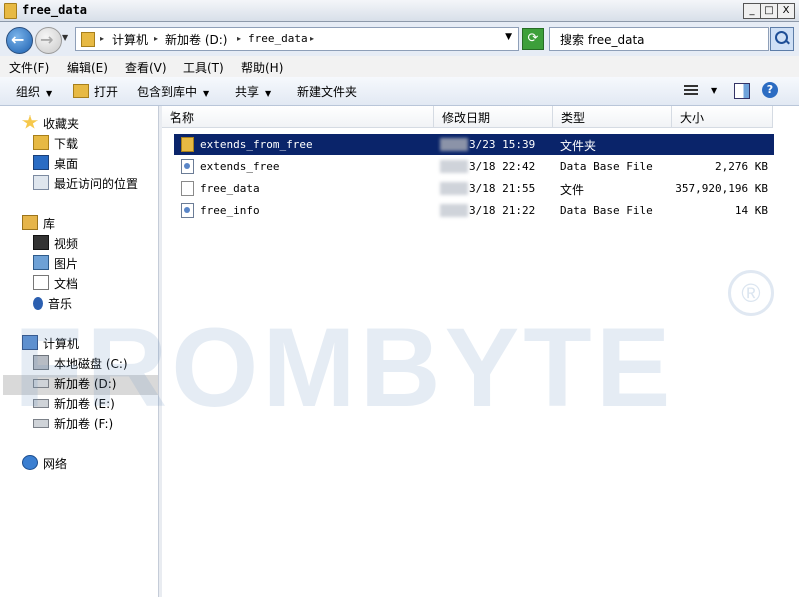 The width and height of the screenshot is (799, 597). Describe the element at coordinates (722, 117) in the screenshot. I see `column-header-size: 大小` at that location.